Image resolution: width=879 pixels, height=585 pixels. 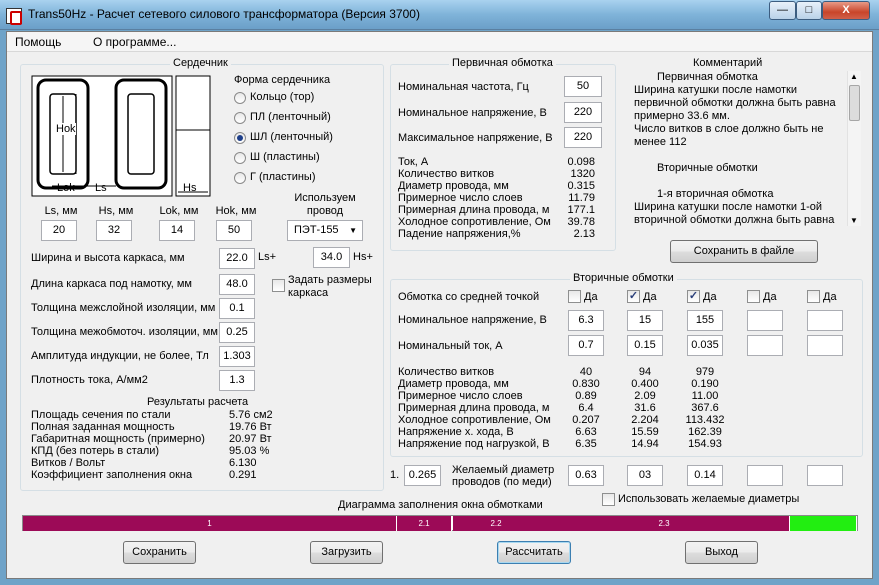 I want to click on shape-label-2: ШЛ (ленточный), so click(x=291, y=137).